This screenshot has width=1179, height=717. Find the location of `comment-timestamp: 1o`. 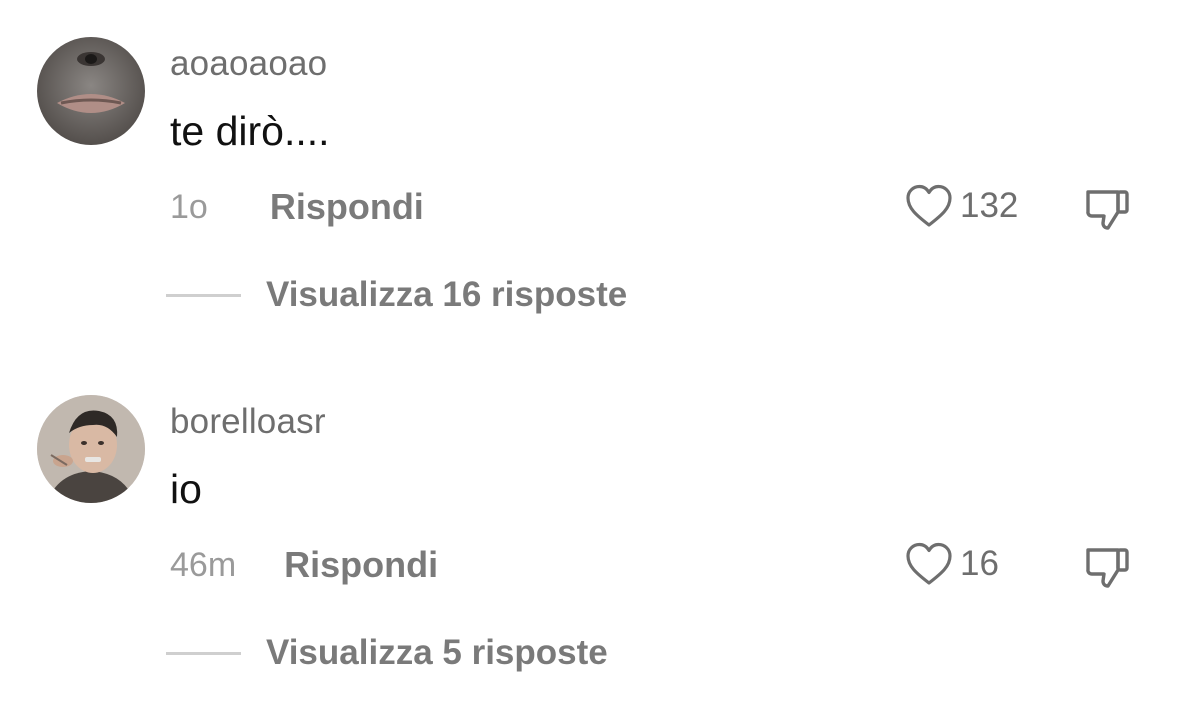

comment-timestamp: 1o is located at coordinates (189, 206).